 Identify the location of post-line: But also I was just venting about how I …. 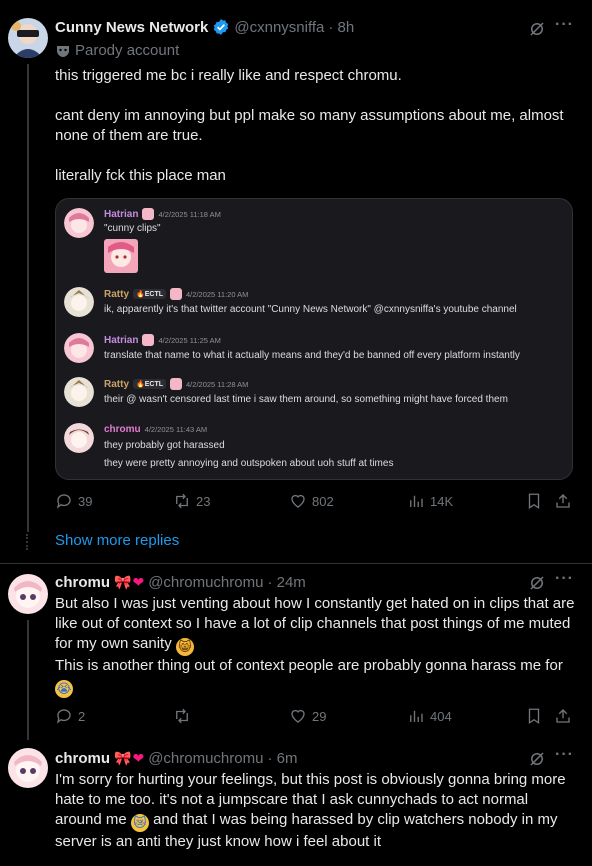
(315, 625).